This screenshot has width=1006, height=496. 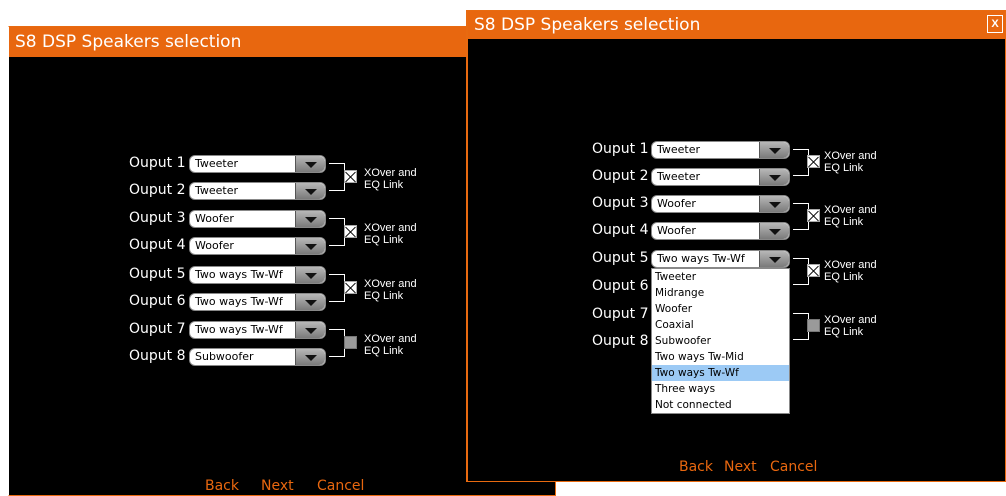 What do you see at coordinates (720, 309) in the screenshot?
I see `dropdown-option-woofer: Woofer` at bounding box center [720, 309].